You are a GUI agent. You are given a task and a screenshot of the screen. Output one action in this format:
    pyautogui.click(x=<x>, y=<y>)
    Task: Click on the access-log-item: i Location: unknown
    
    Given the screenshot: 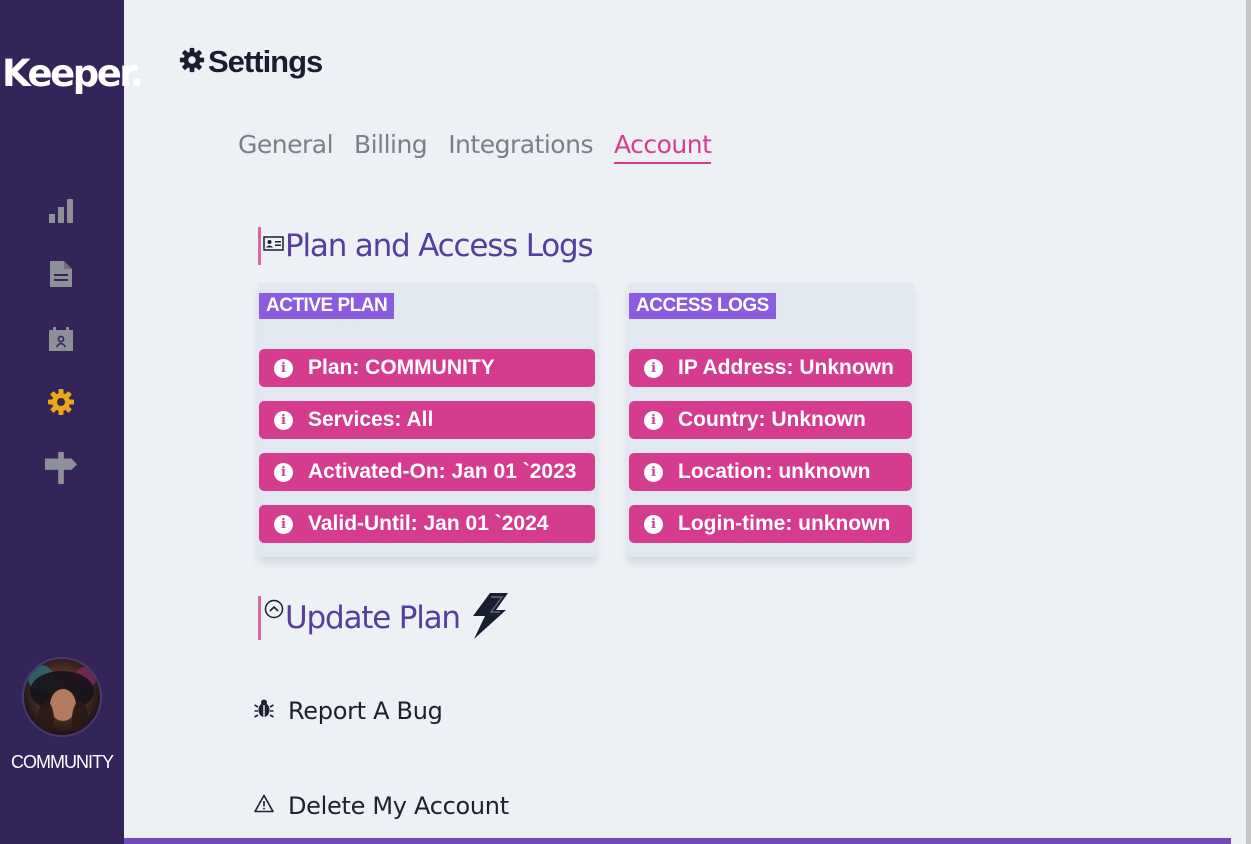 What is the action you would take?
    pyautogui.click(x=770, y=472)
    